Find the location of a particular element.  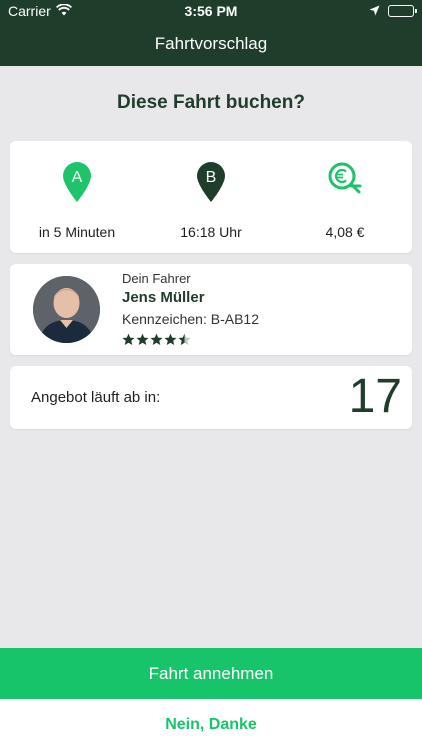

pin-b-letter: B is located at coordinates (211, 177).